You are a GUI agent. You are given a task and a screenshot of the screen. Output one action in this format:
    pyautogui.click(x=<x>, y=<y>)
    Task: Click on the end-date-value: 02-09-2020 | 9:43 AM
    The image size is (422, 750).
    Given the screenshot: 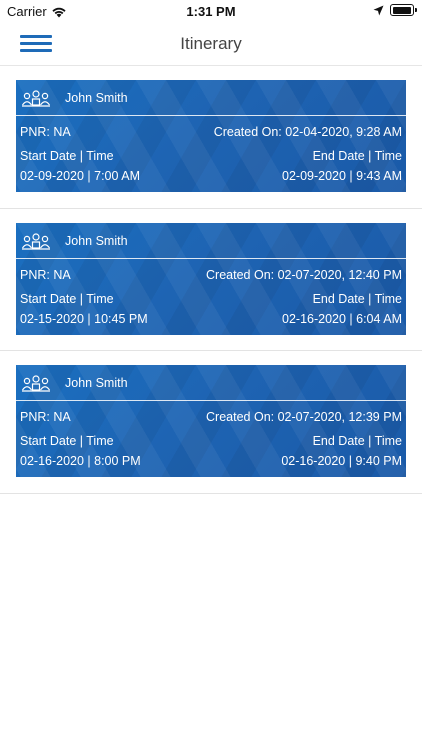 What is the action you would take?
    pyautogui.click(x=342, y=176)
    